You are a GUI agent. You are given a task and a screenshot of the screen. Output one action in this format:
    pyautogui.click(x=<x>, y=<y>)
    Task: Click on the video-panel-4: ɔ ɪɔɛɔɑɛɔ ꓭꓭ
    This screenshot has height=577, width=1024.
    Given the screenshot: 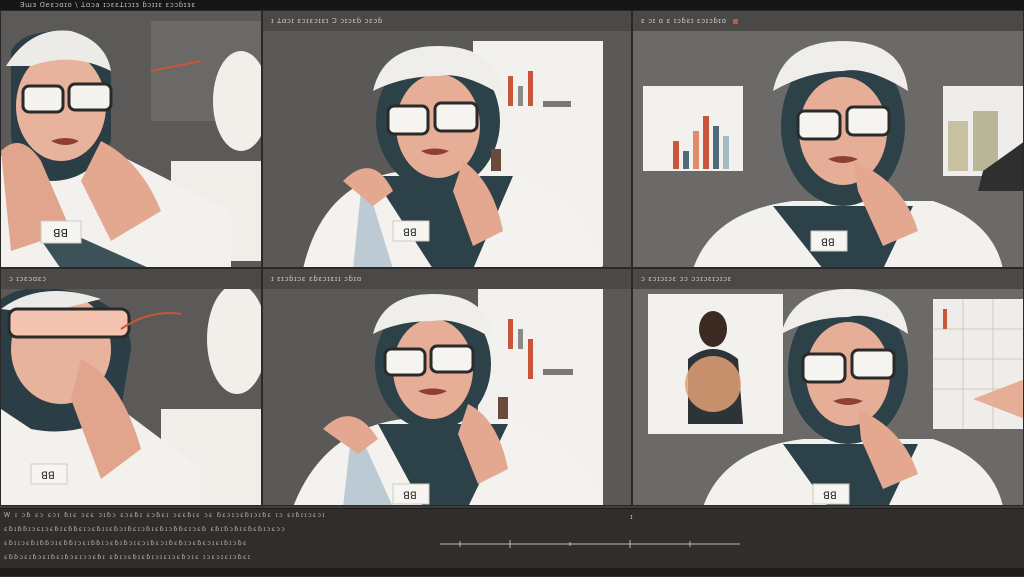 What is the action you would take?
    pyautogui.click(x=131, y=387)
    